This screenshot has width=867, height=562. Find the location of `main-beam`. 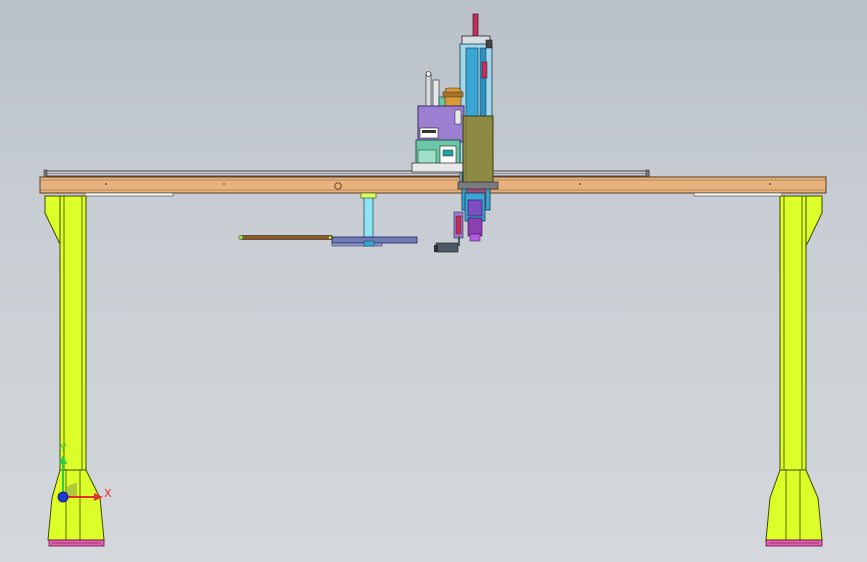

main-beam is located at coordinates (433, 186).